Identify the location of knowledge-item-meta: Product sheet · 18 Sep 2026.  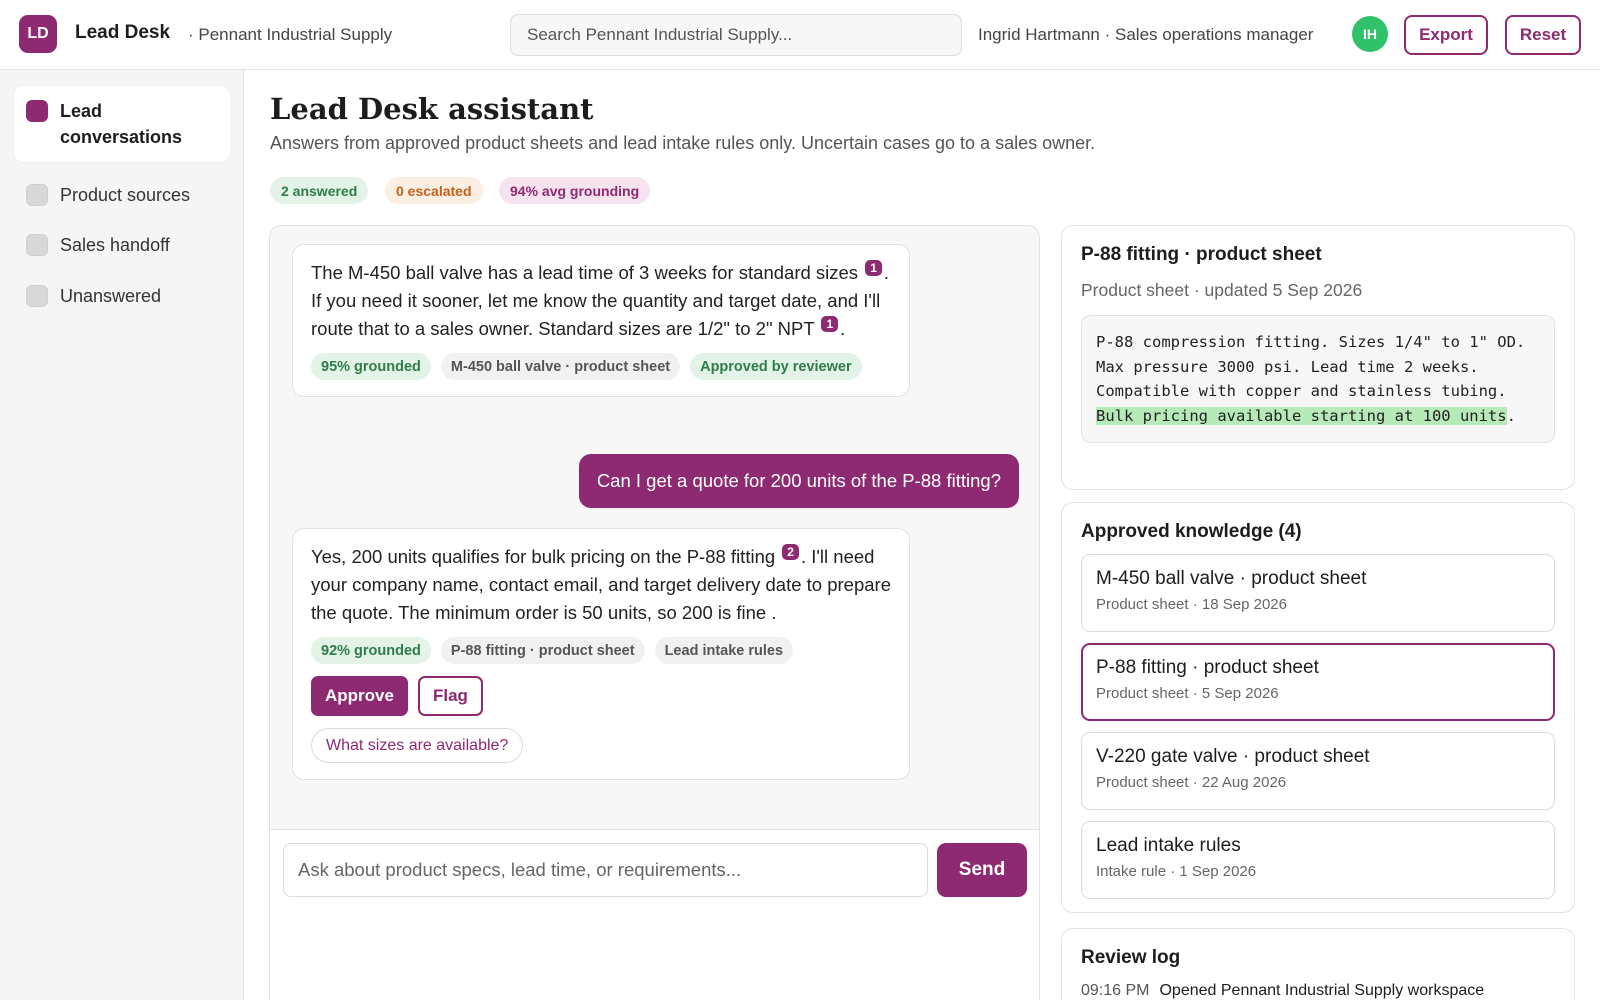
(1191, 604).